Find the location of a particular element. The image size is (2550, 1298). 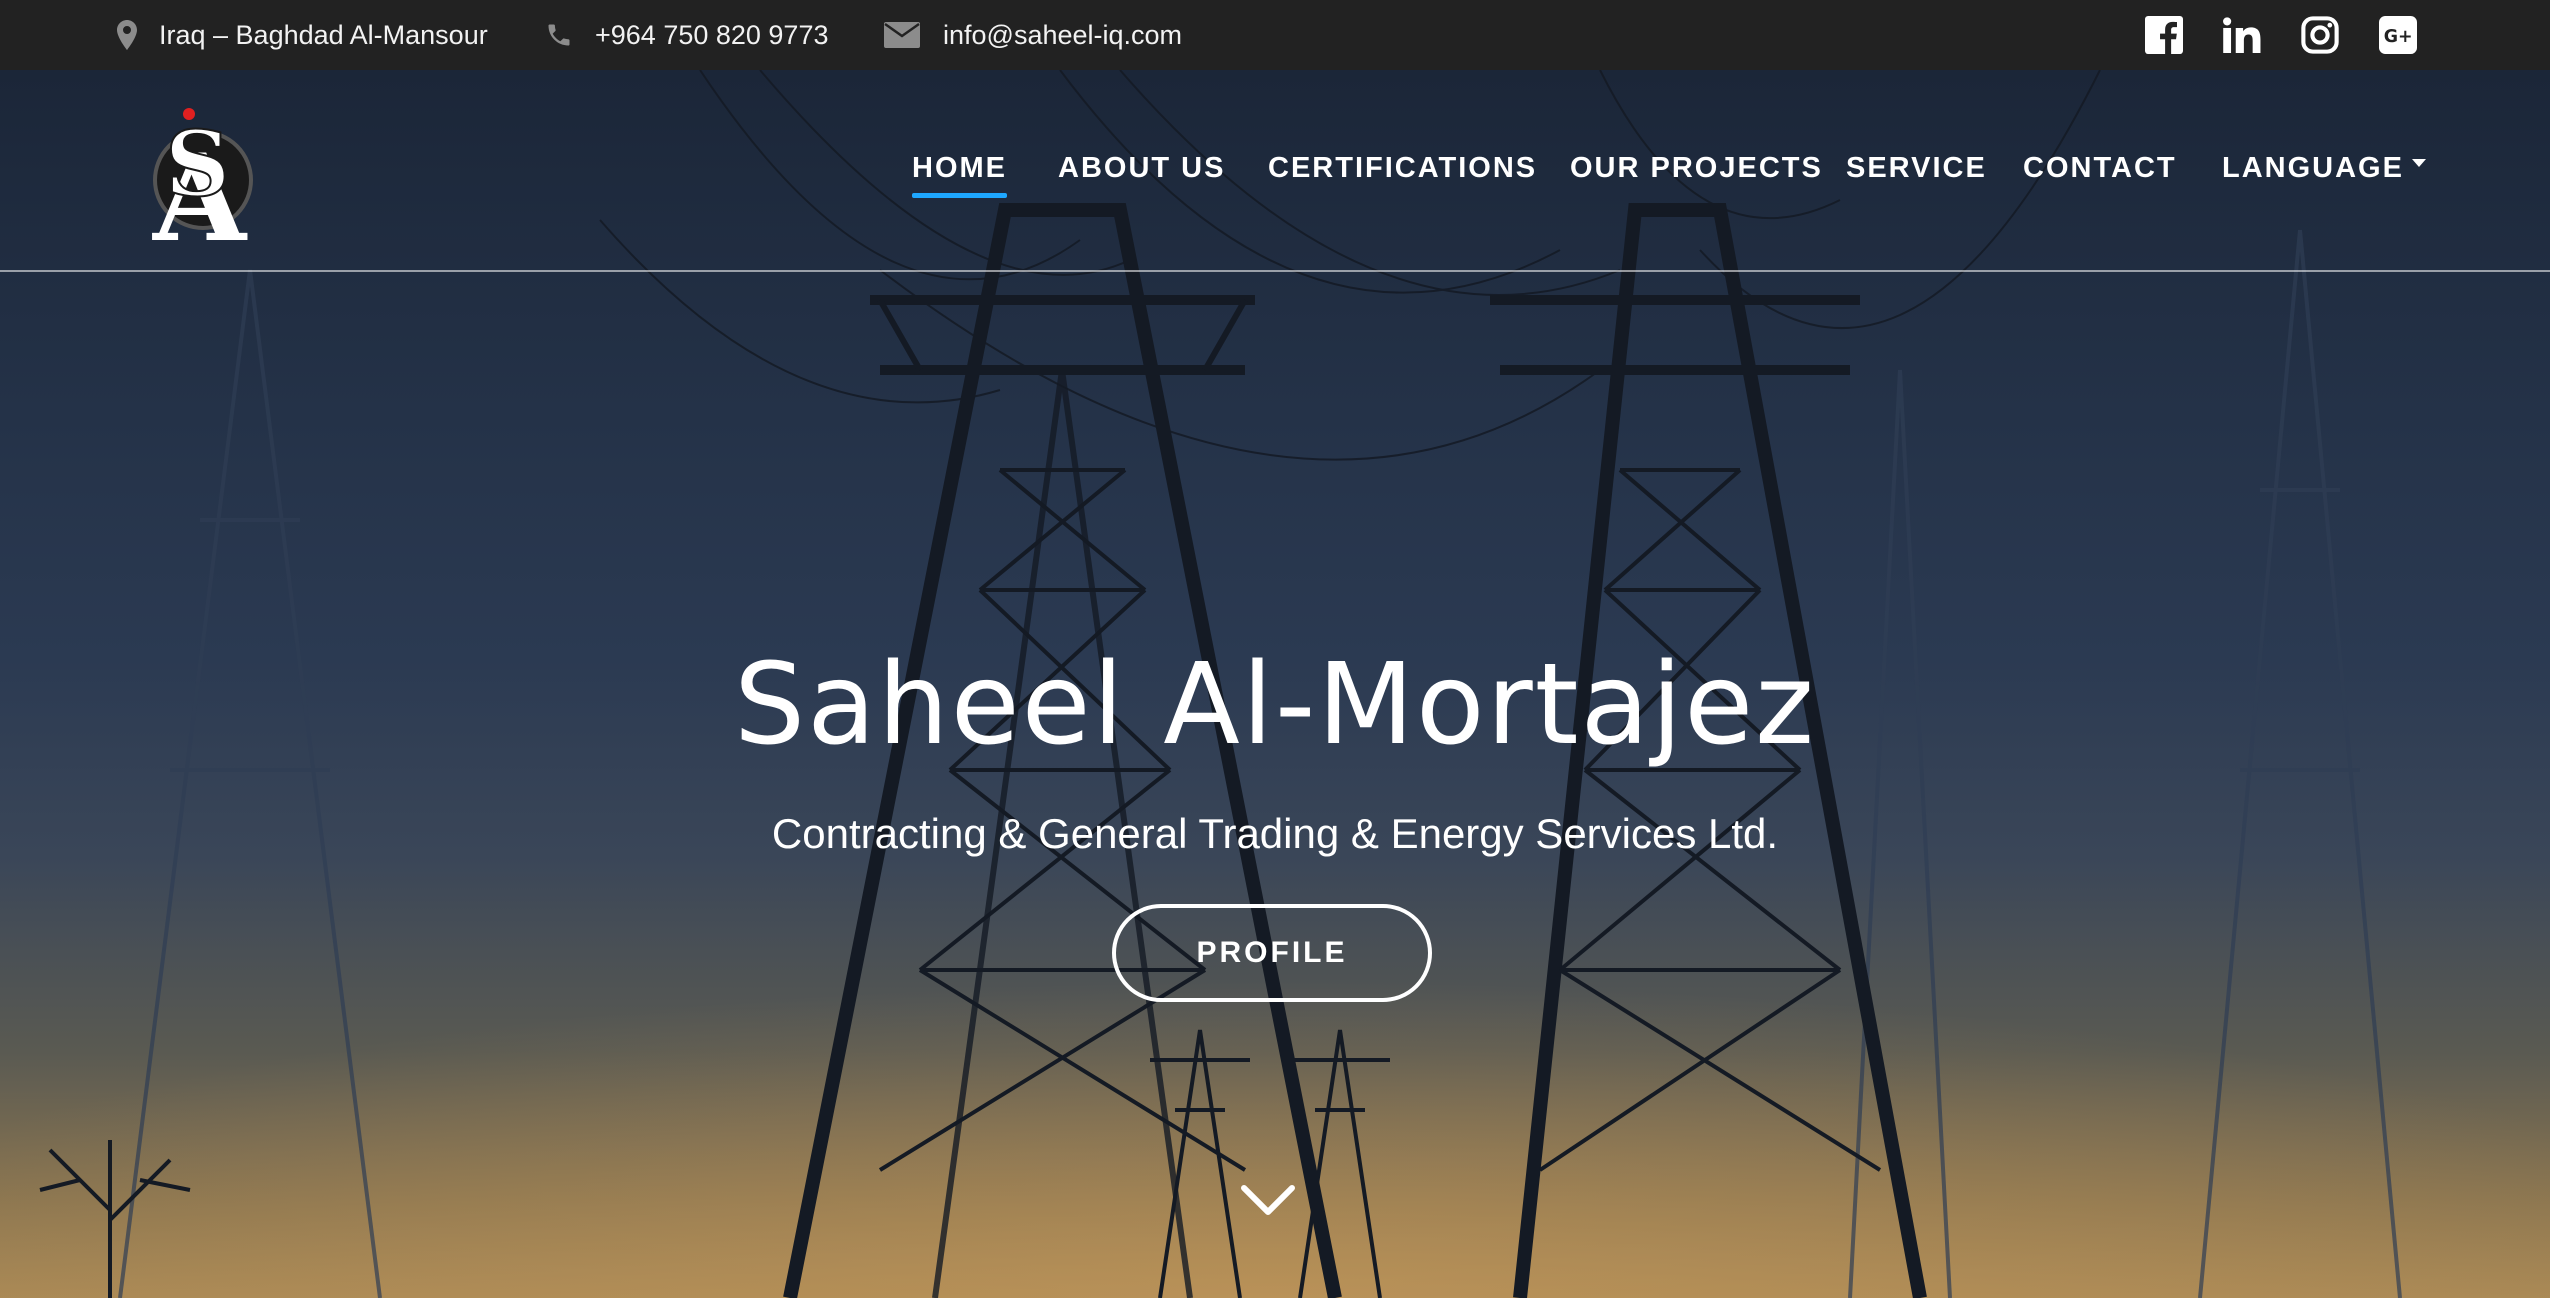

hero-title: Saheel Al-Mortajez is located at coordinates (1275, 705).